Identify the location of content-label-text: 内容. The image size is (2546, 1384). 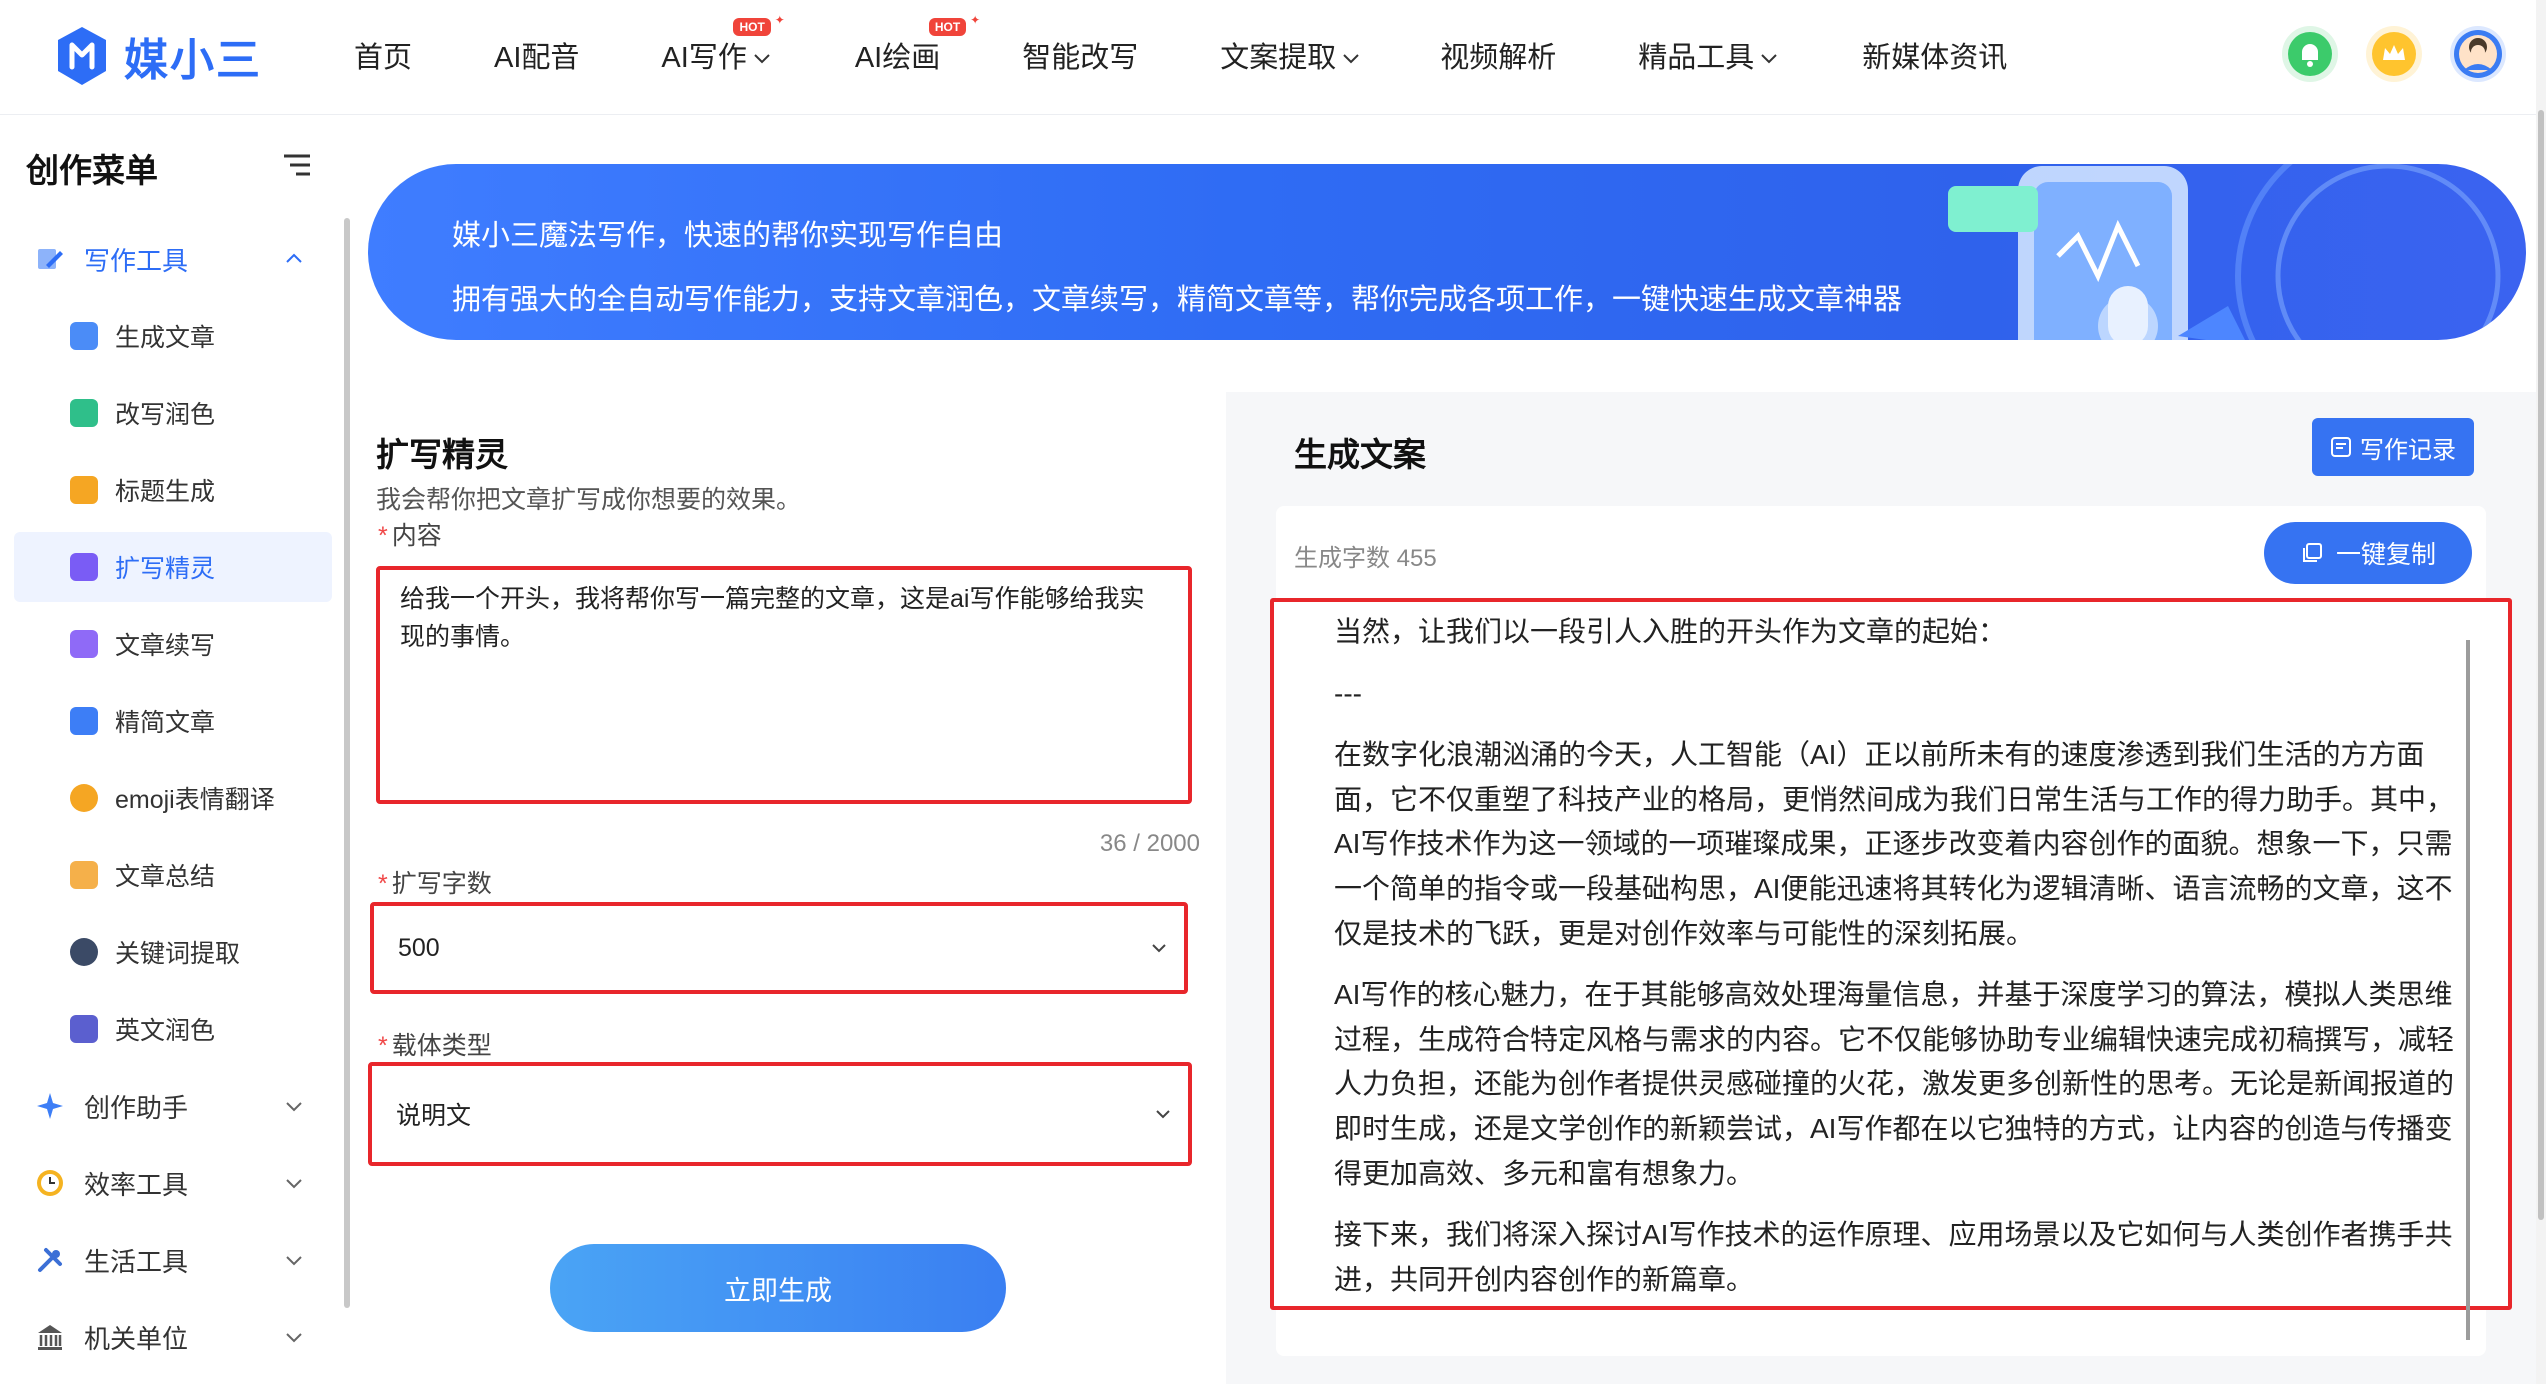
(416, 536).